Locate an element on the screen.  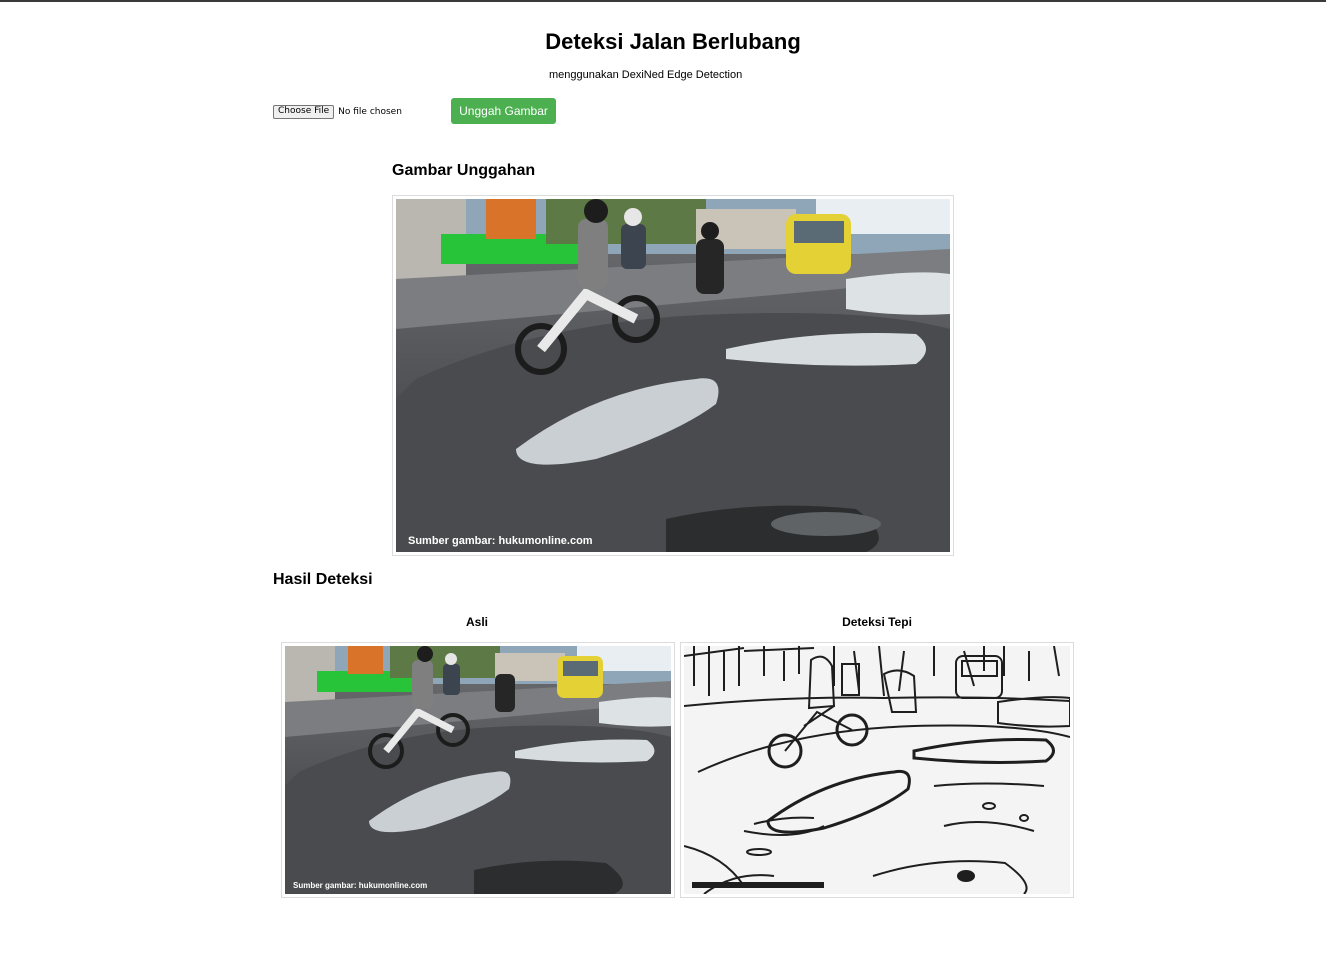
detection-results-title: Hasil Deteksi is located at coordinates (323, 579).